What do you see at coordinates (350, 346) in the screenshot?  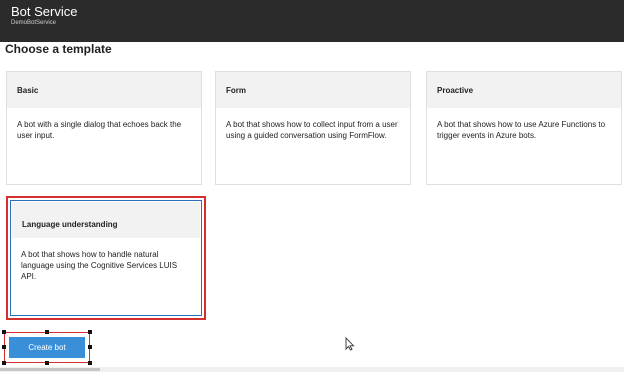 I see `mouse-pointer-icon` at bounding box center [350, 346].